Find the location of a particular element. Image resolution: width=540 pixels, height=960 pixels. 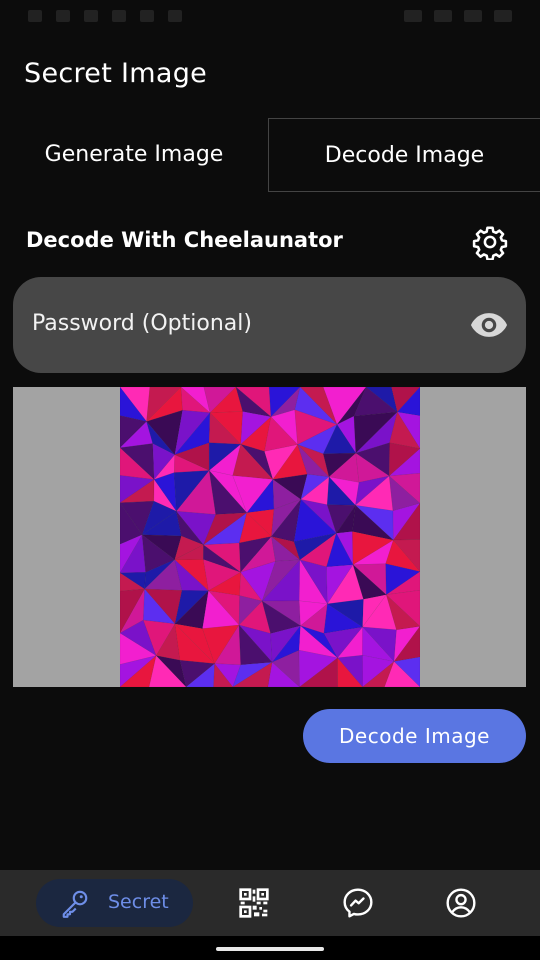

qr-code-icon is located at coordinates (254, 903).